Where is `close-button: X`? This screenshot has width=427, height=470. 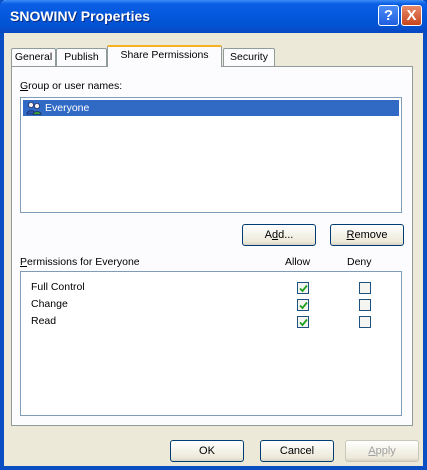
close-button: X is located at coordinates (411, 15).